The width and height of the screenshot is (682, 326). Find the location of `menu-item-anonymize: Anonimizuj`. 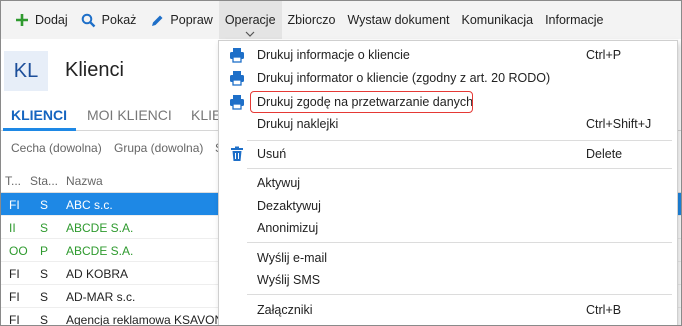

menu-item-anonymize: Anonimizuj is located at coordinates (448, 228).